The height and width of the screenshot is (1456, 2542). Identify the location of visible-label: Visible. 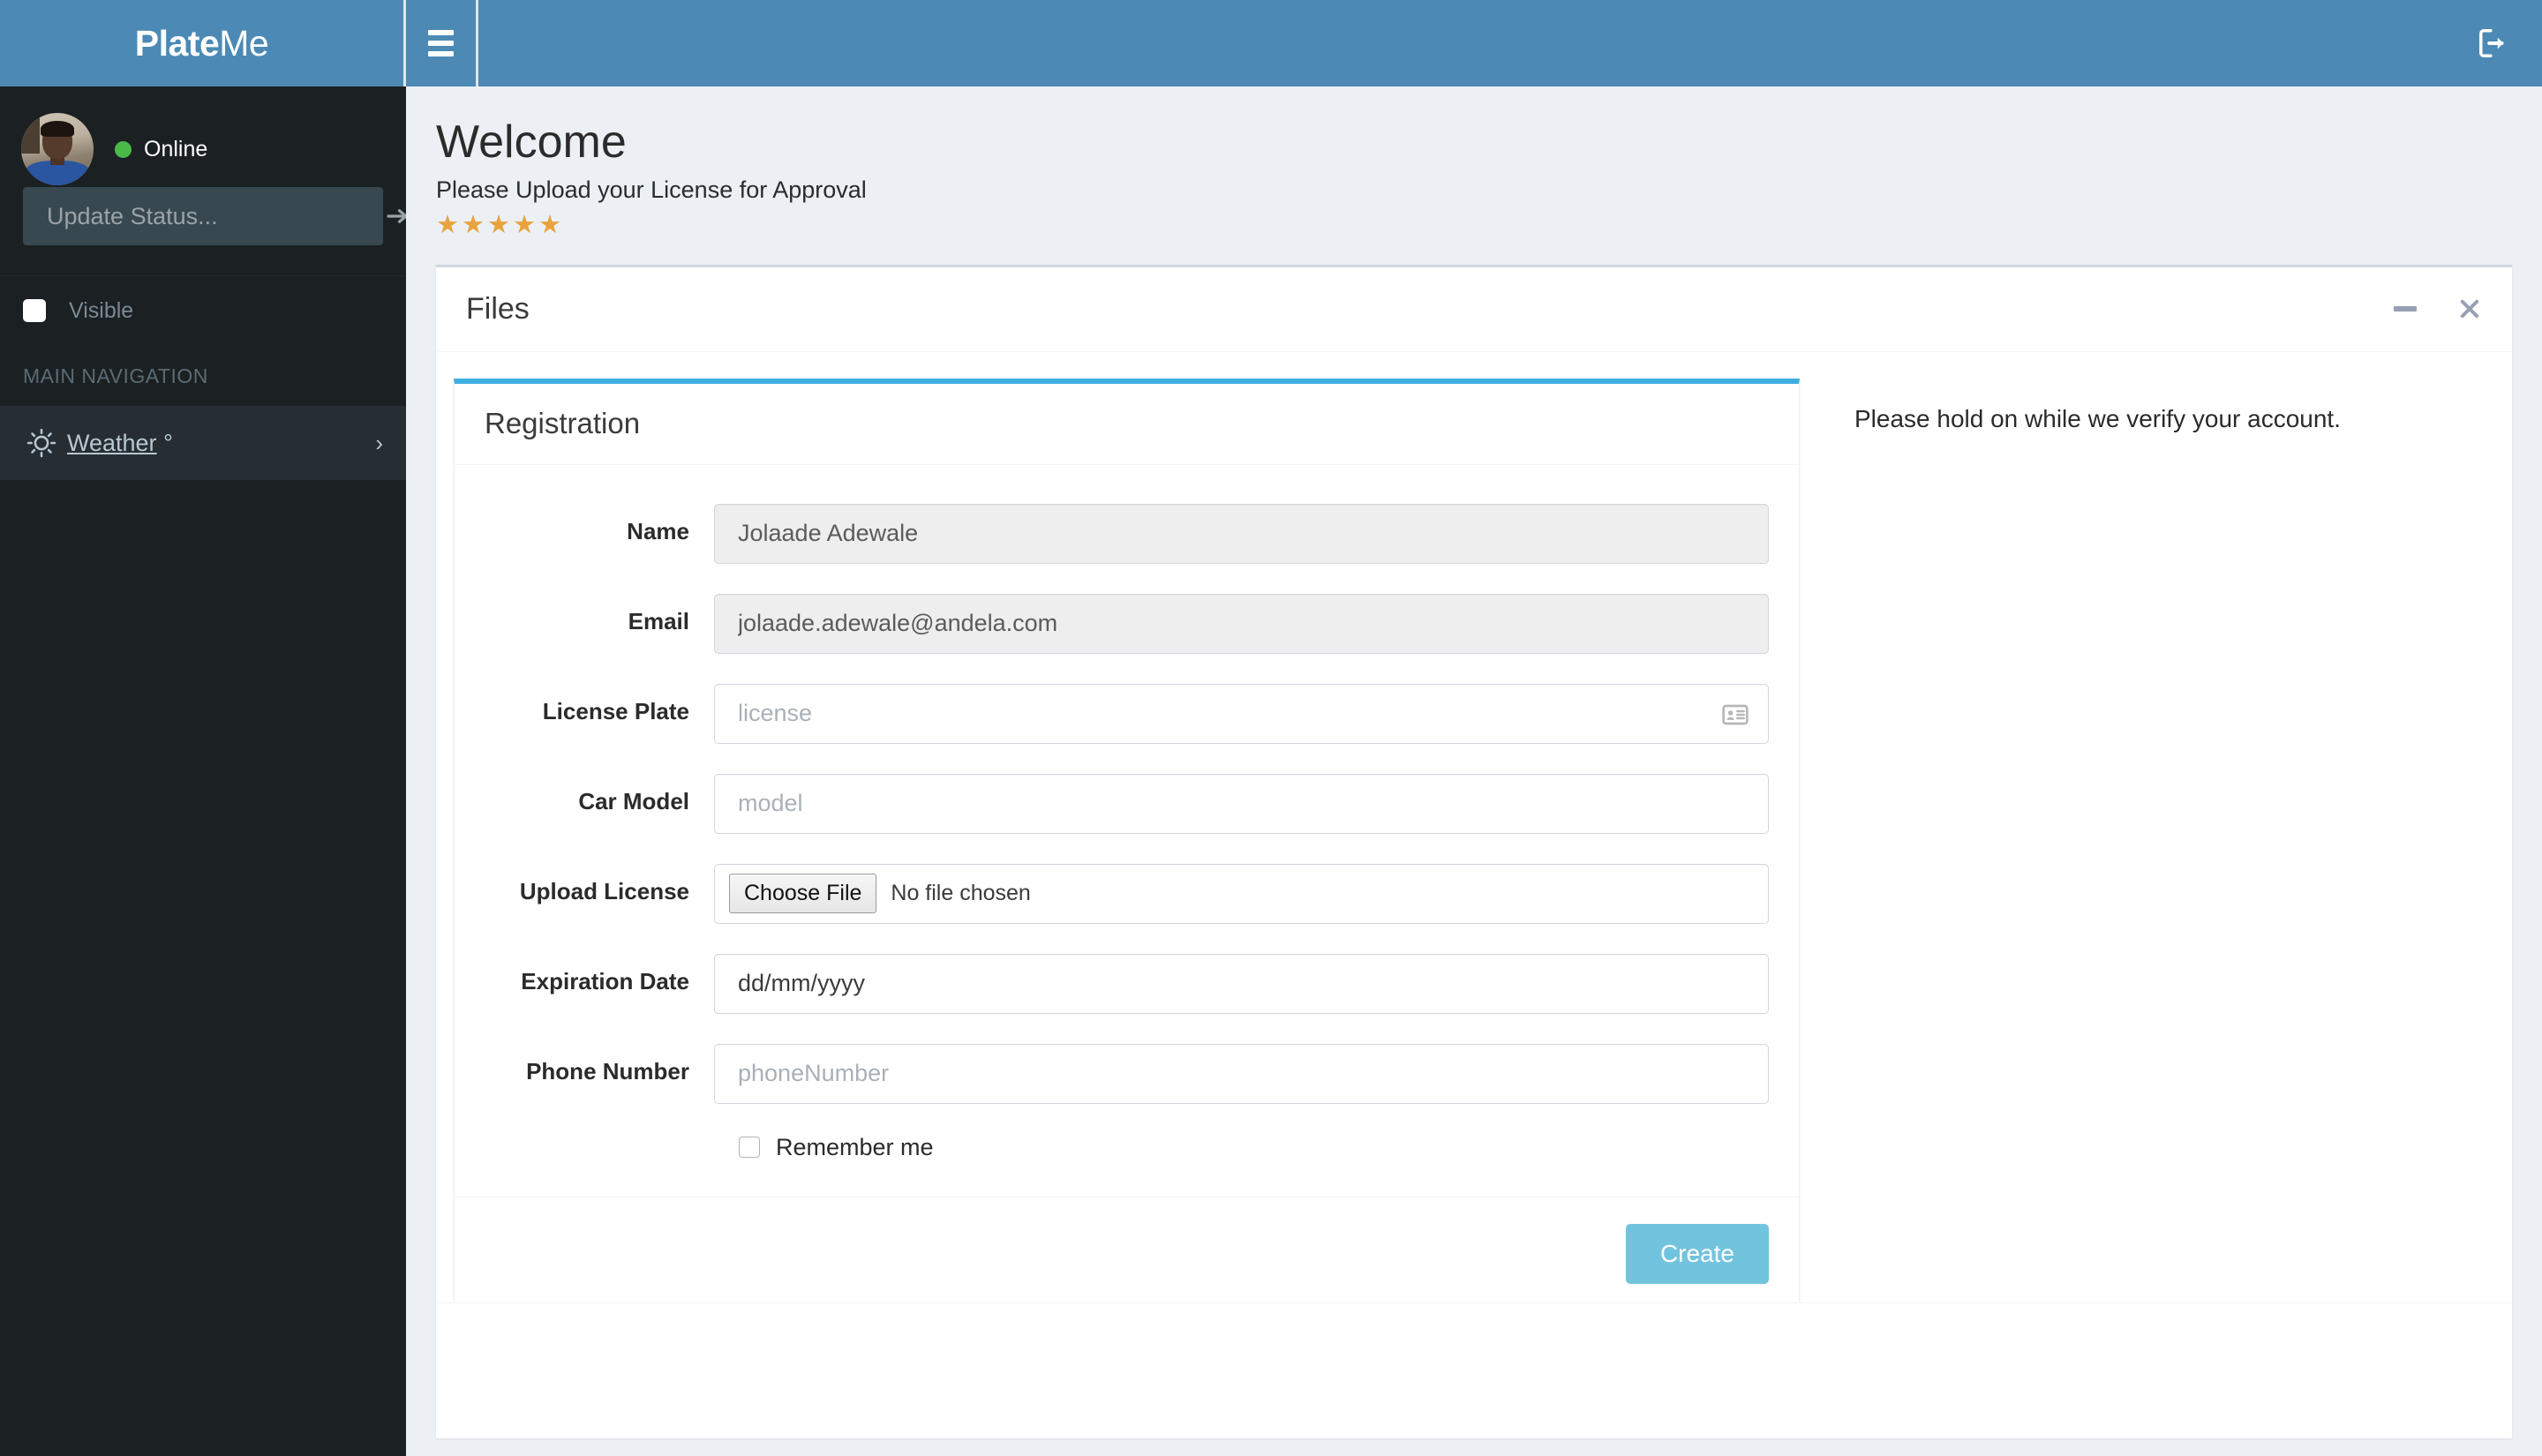
(101, 310).